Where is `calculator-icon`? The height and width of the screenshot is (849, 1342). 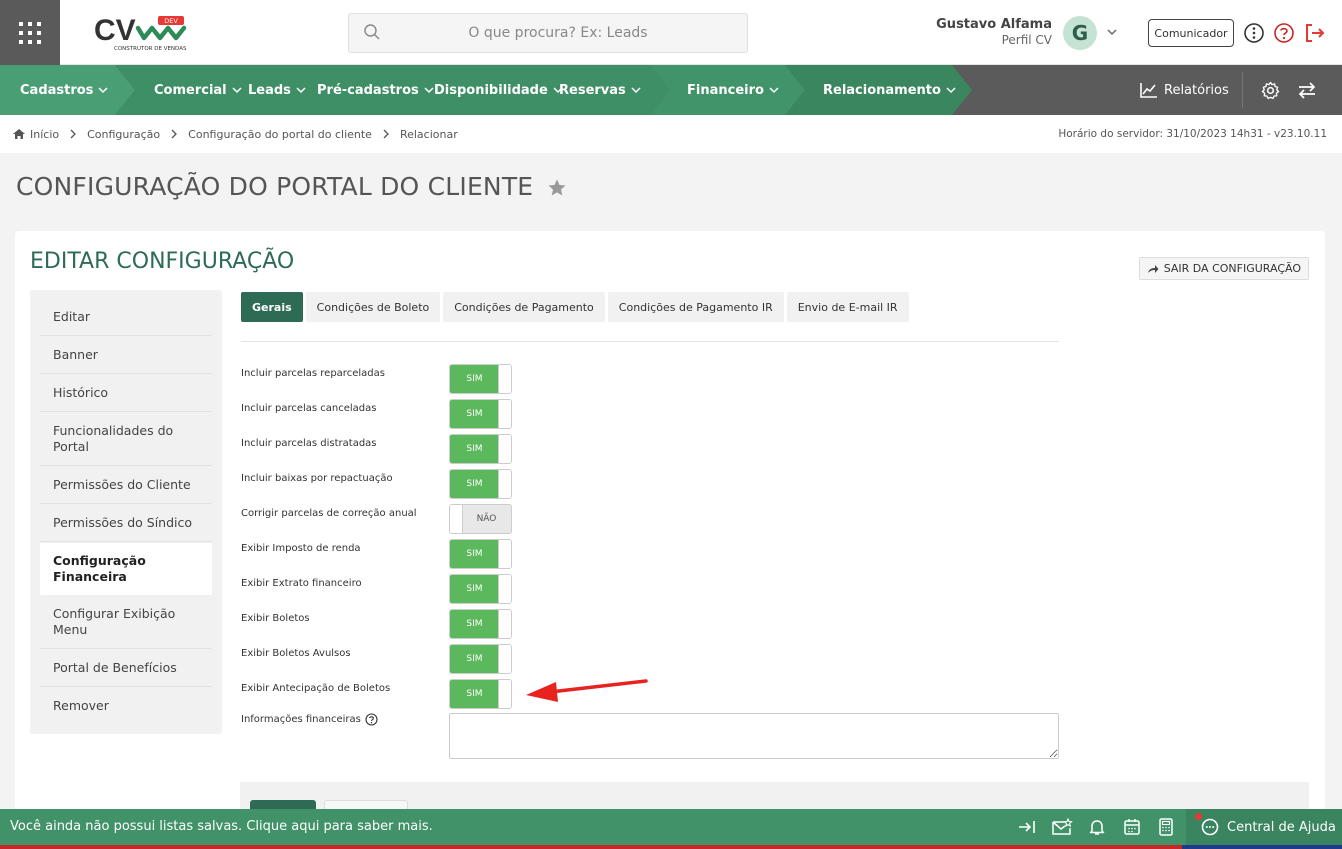
calculator-icon is located at coordinates (1166, 827).